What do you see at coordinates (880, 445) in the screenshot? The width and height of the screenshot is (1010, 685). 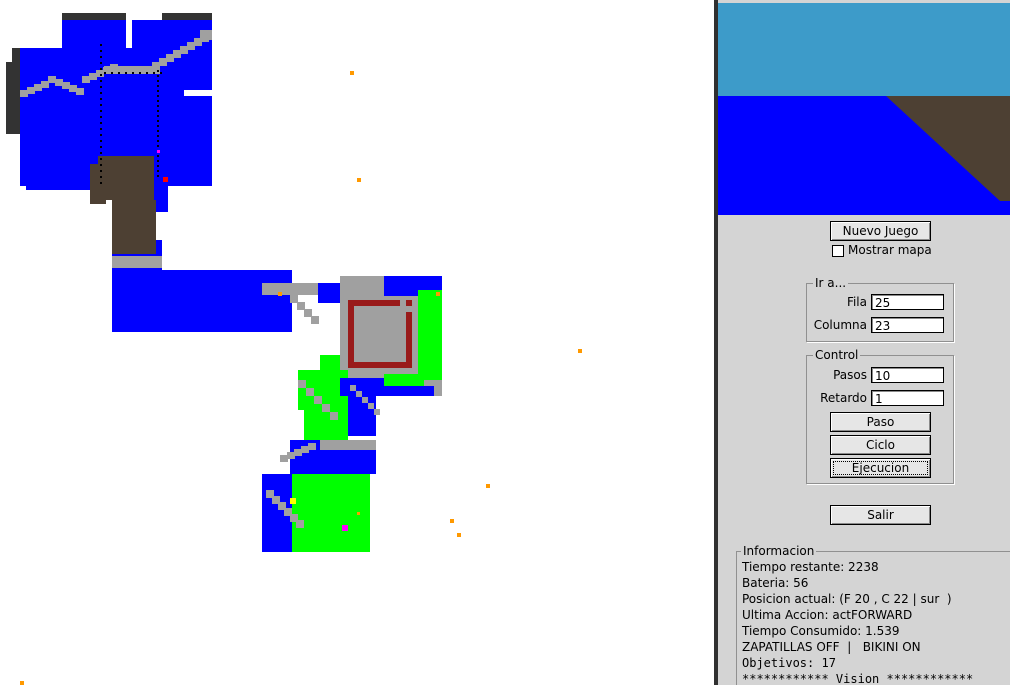 I see `cycle-button: Ciclo` at bounding box center [880, 445].